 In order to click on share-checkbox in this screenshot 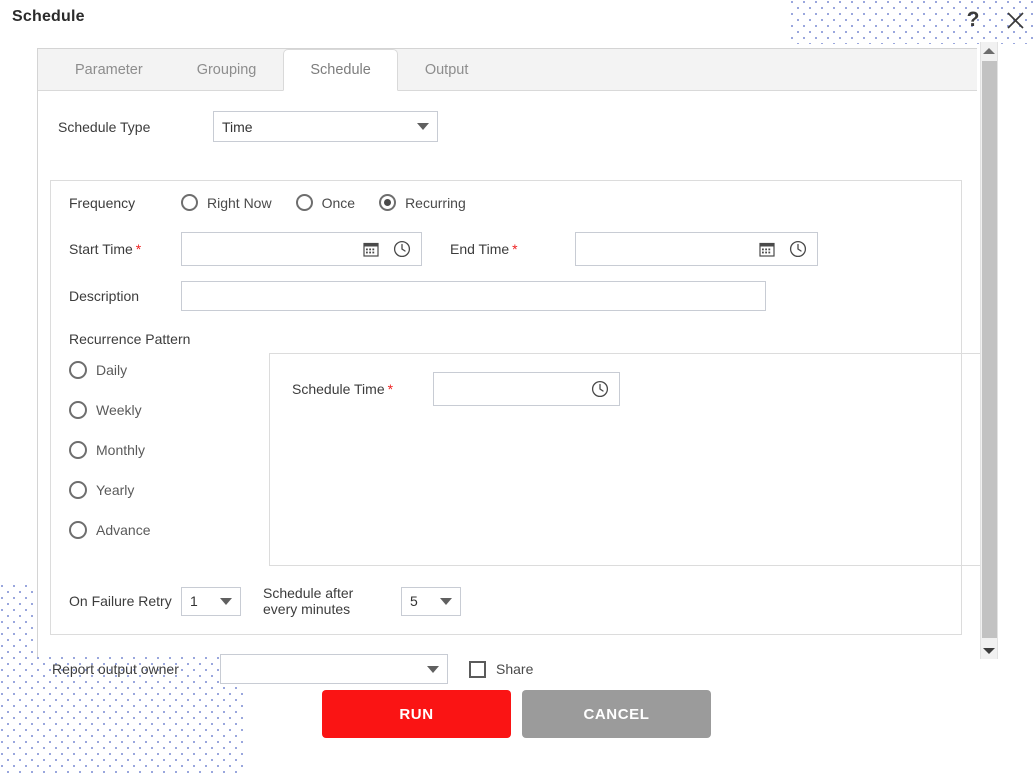, I will do `click(477, 669)`.